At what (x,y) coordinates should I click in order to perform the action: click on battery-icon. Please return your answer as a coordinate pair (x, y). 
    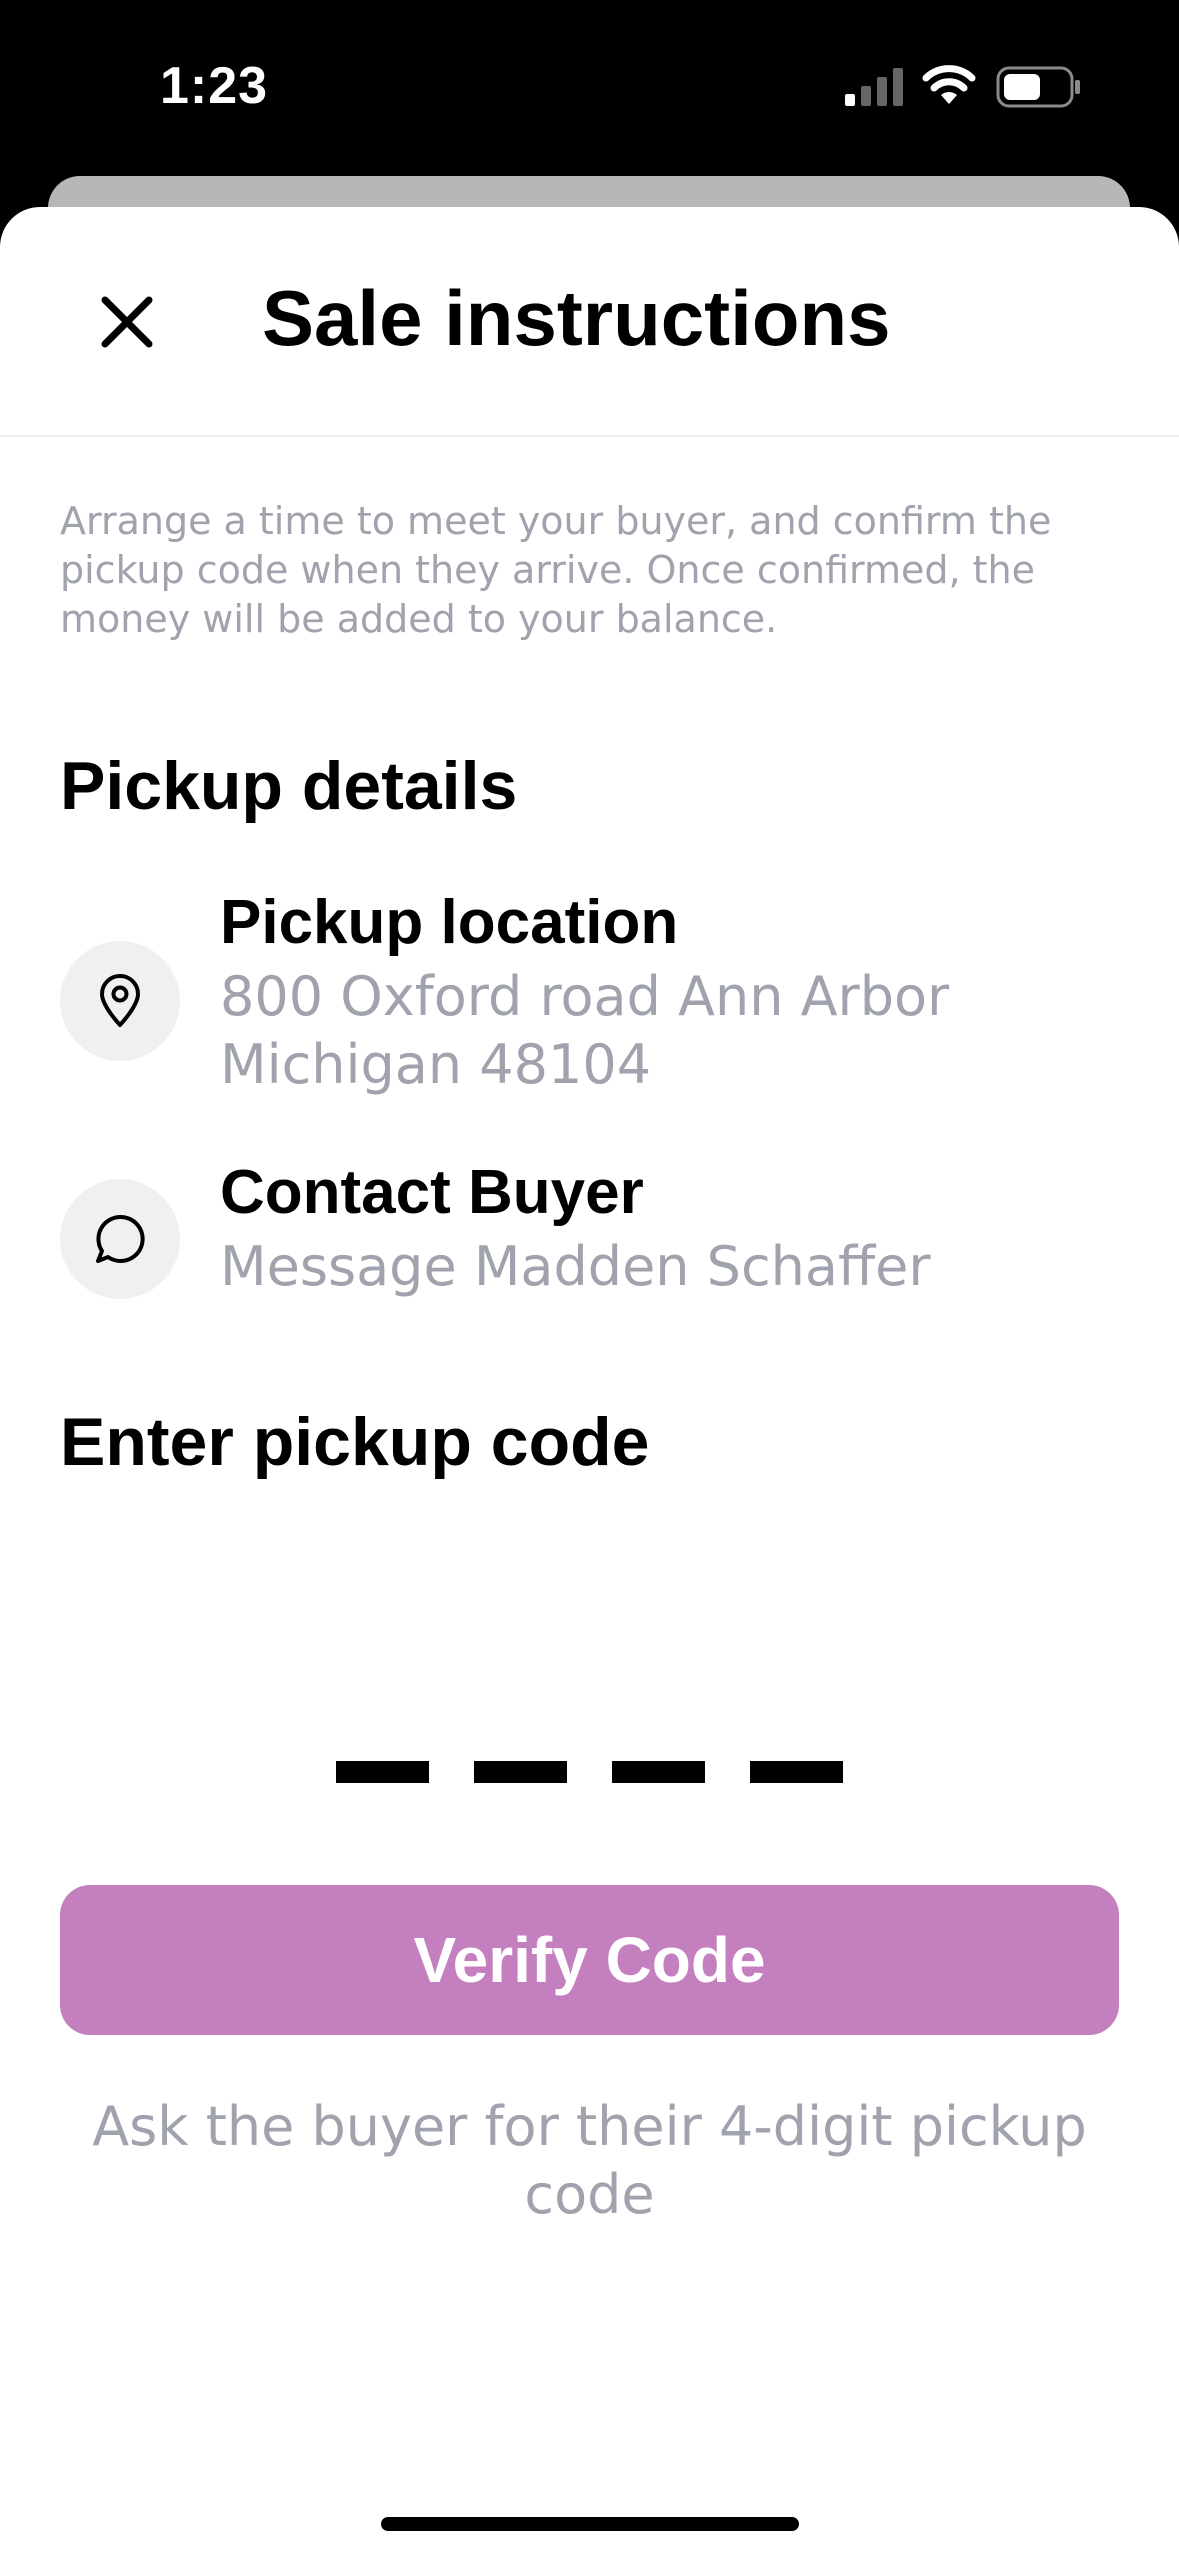
    Looking at the image, I should click on (1038, 87).